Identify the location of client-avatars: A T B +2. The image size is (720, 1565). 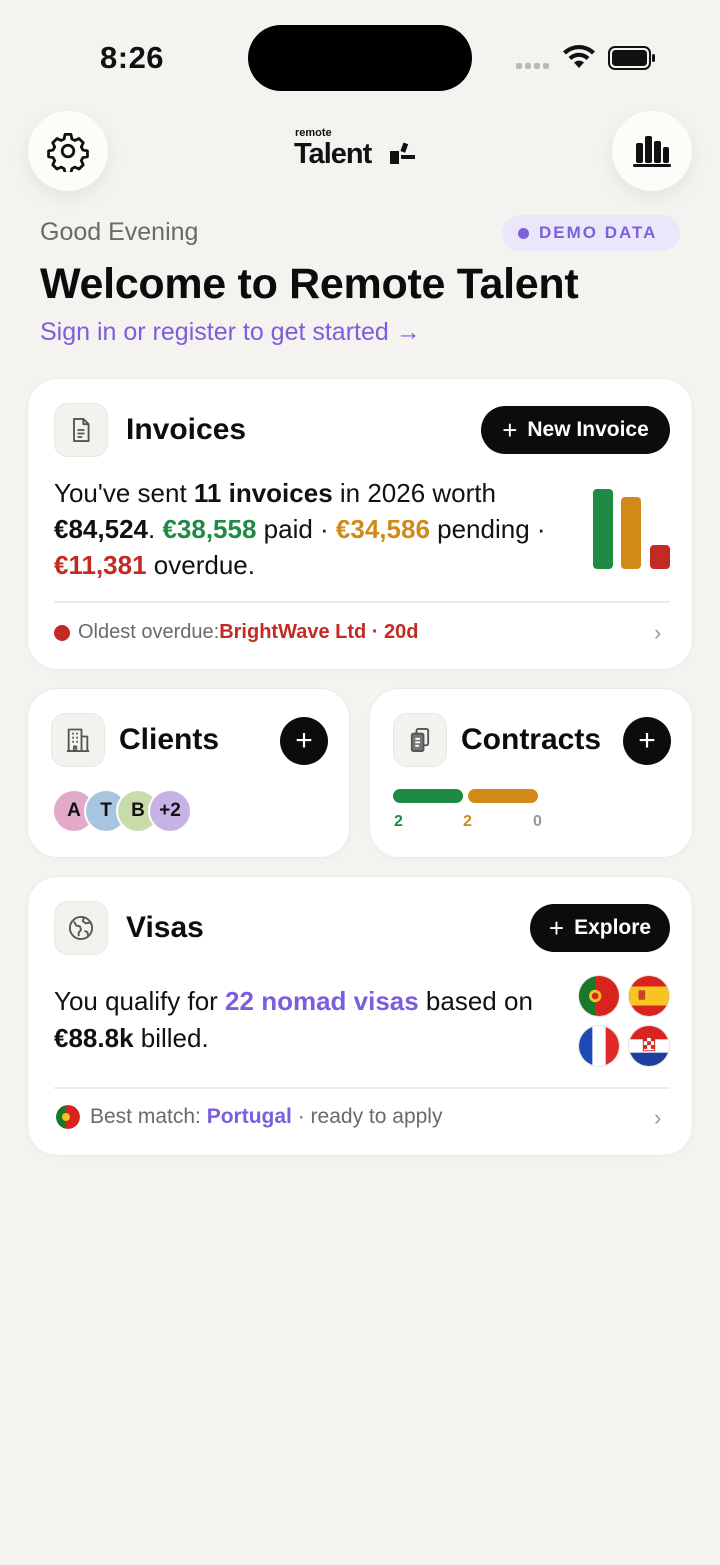
(122, 811).